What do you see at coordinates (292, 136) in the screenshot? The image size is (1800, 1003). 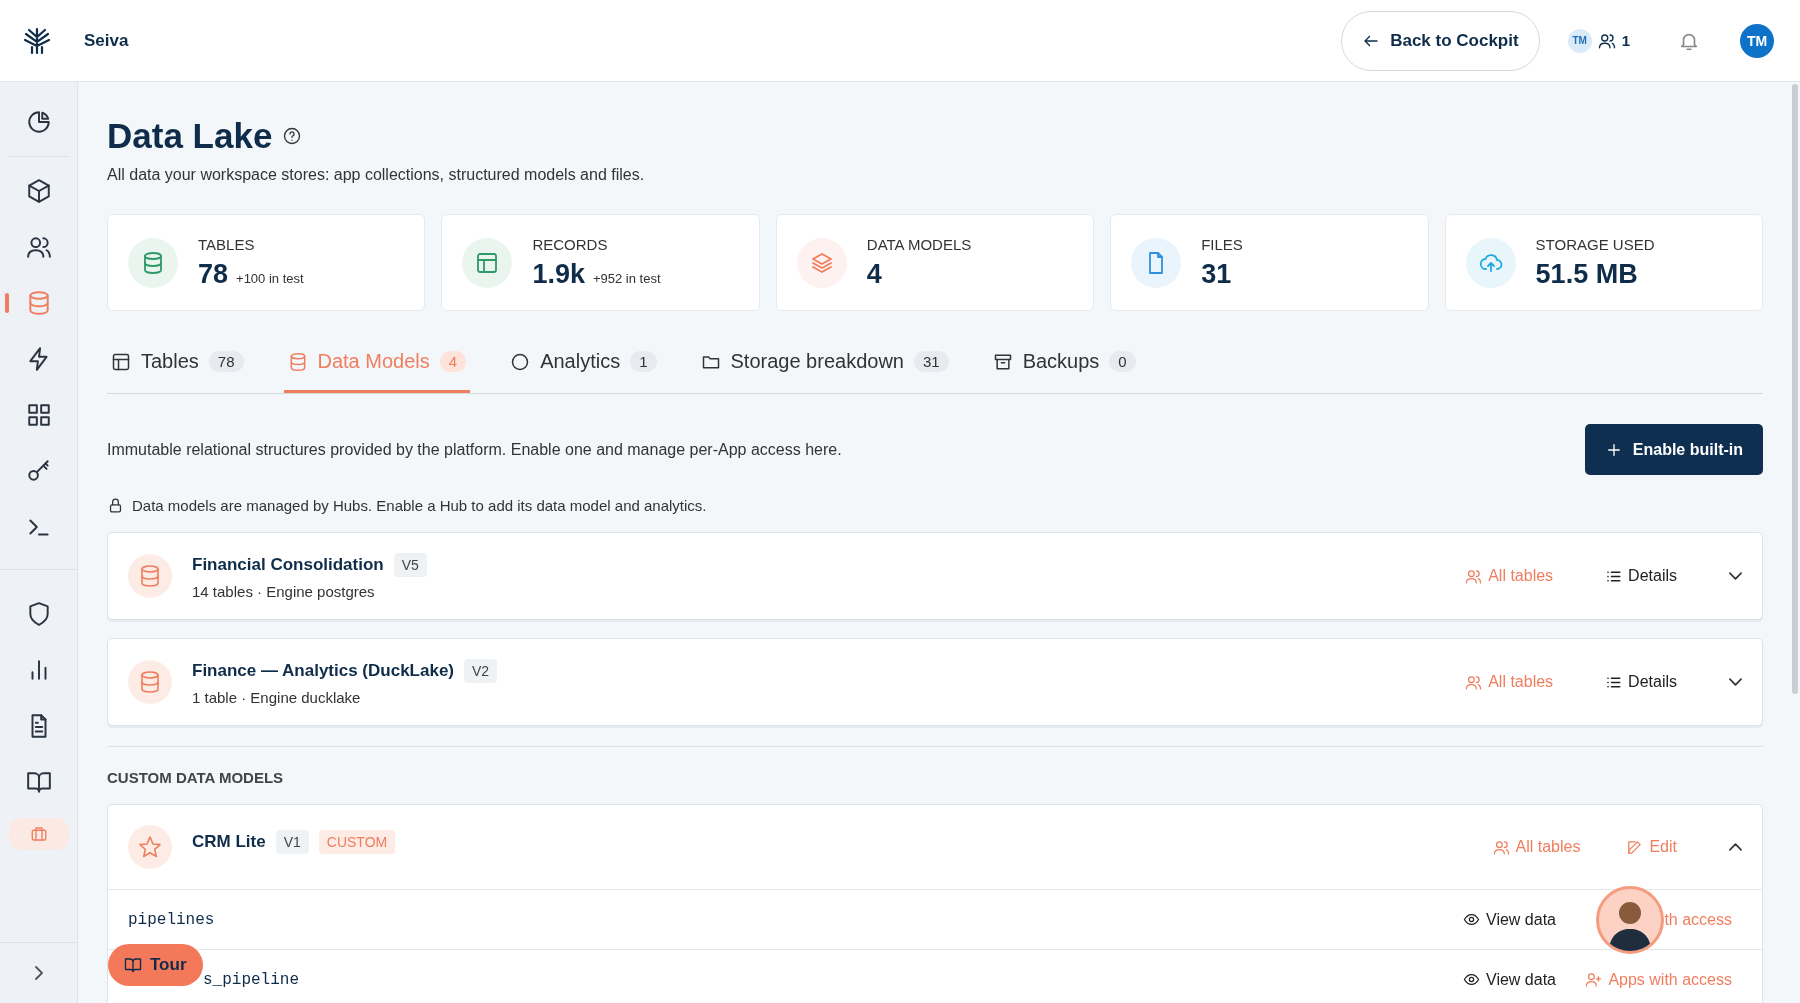 I see `help-icon` at bounding box center [292, 136].